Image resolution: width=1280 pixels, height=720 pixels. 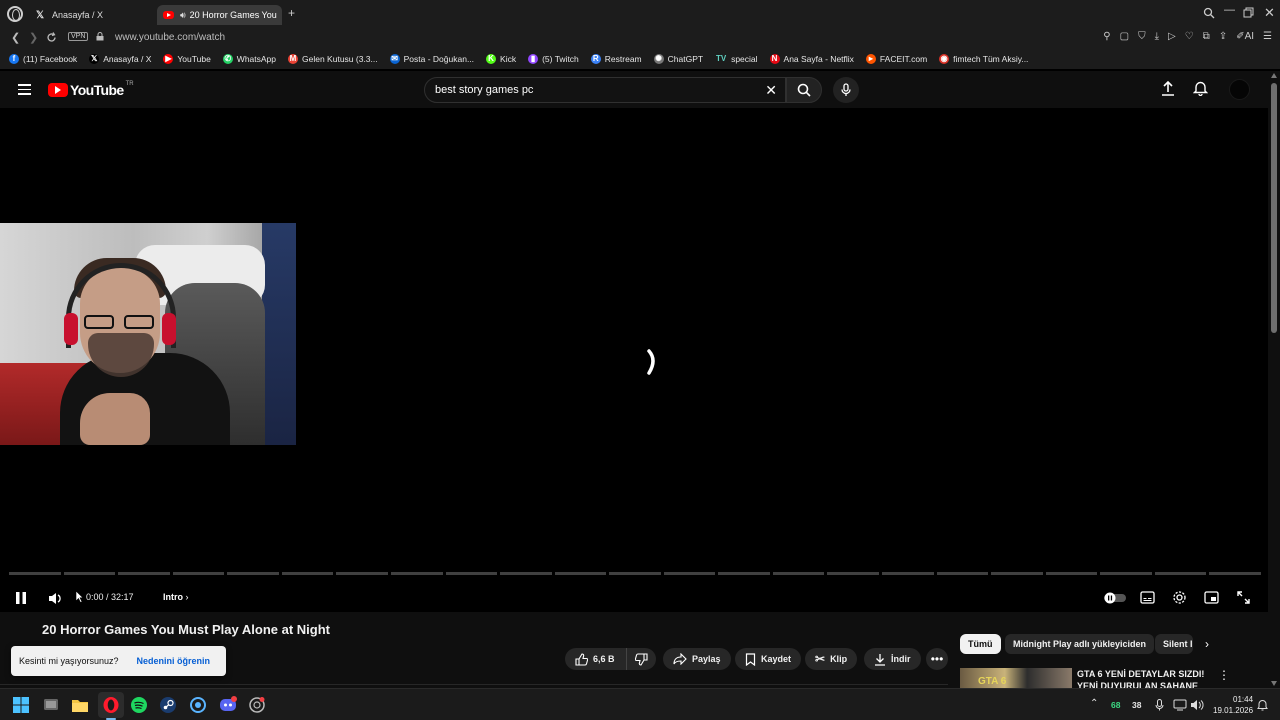 What do you see at coordinates (585, 90) in the screenshot?
I see `search-input` at bounding box center [585, 90].